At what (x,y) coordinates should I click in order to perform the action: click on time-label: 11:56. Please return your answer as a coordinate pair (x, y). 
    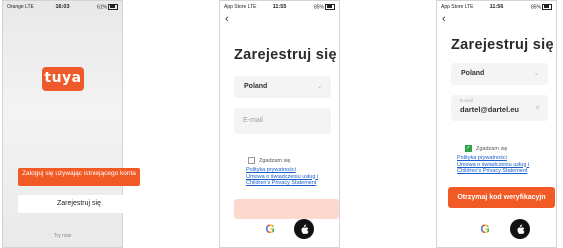
    Looking at the image, I should click on (496, 7).